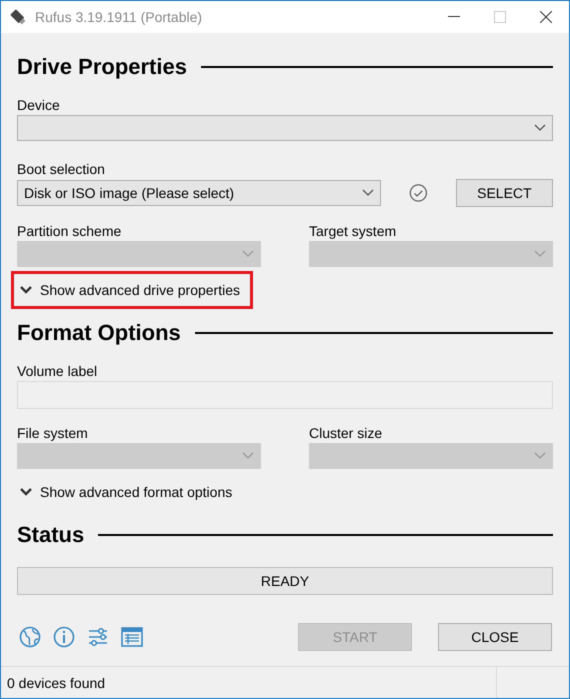 The width and height of the screenshot is (570, 699). What do you see at coordinates (39, 105) in the screenshot?
I see `field-label: Device` at bounding box center [39, 105].